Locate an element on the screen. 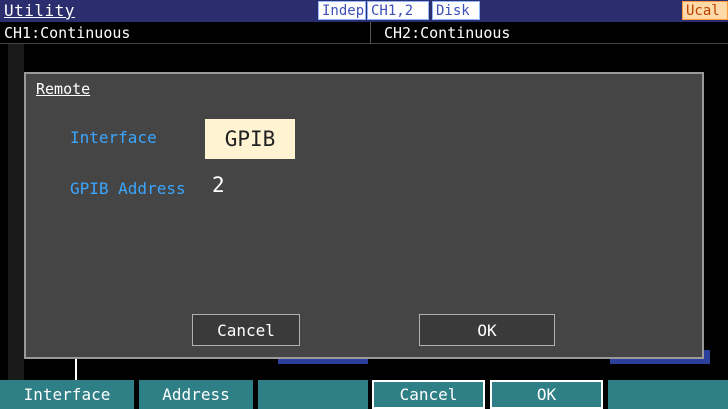 This screenshot has width=728, height=409. interface-value-field: GPIB is located at coordinates (250, 139).